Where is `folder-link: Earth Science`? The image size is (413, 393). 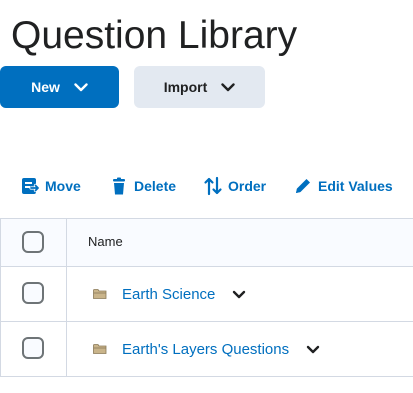 folder-link: Earth Science is located at coordinates (168, 294).